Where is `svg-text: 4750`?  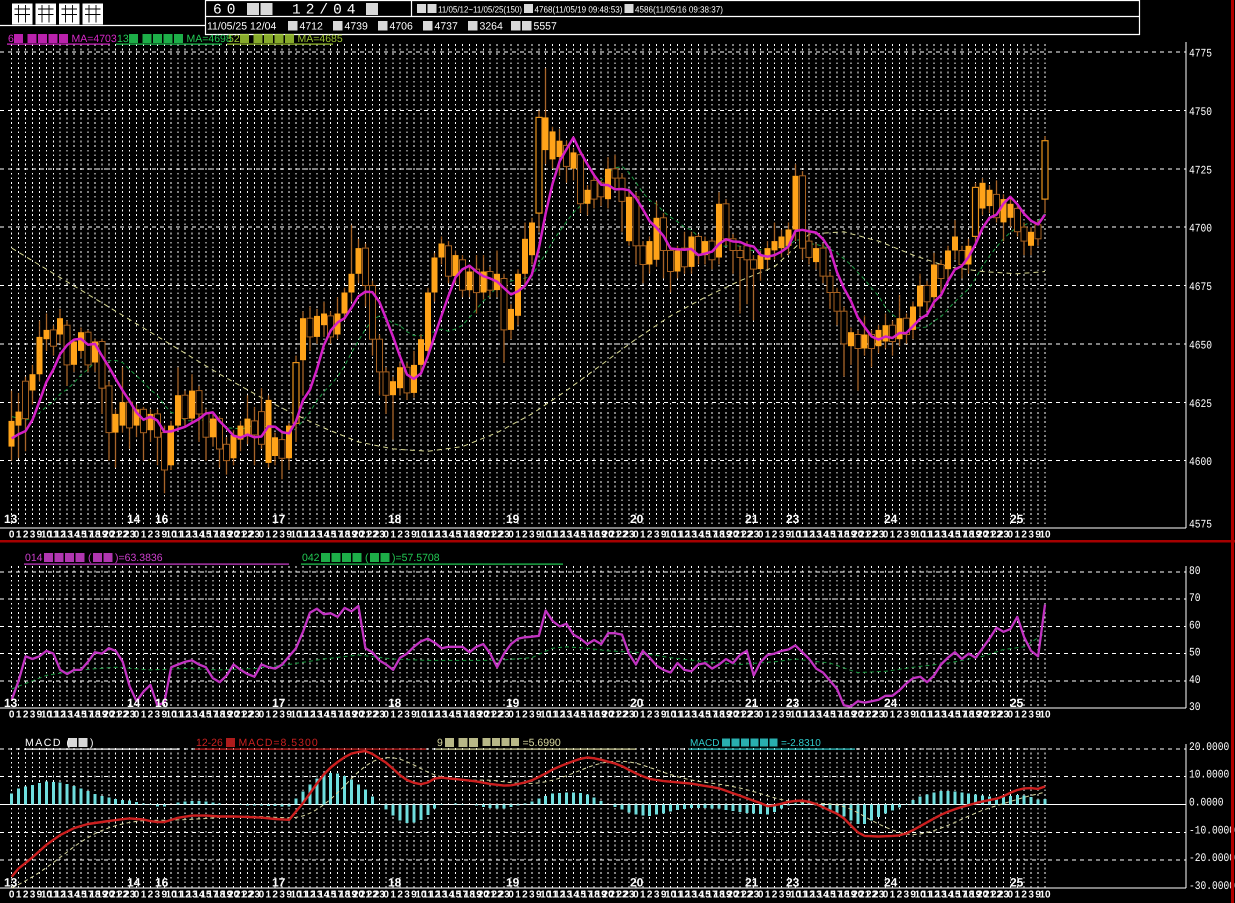
svg-text: 4750 is located at coordinates (1200, 112).